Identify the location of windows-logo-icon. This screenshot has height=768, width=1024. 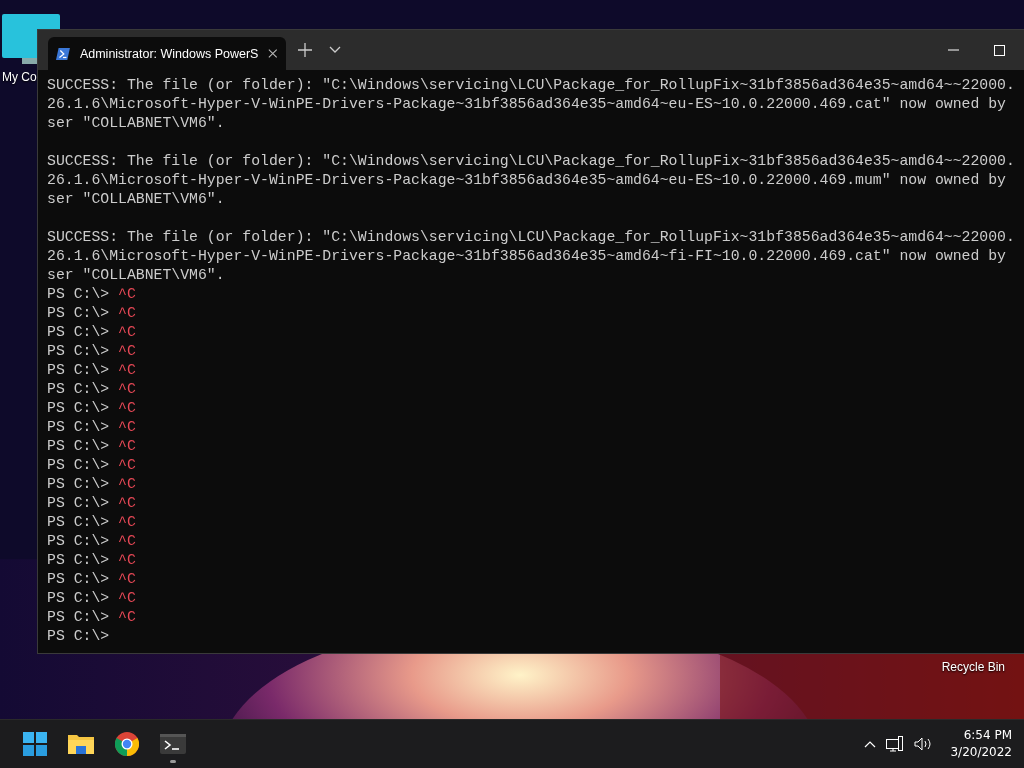
(35, 744).